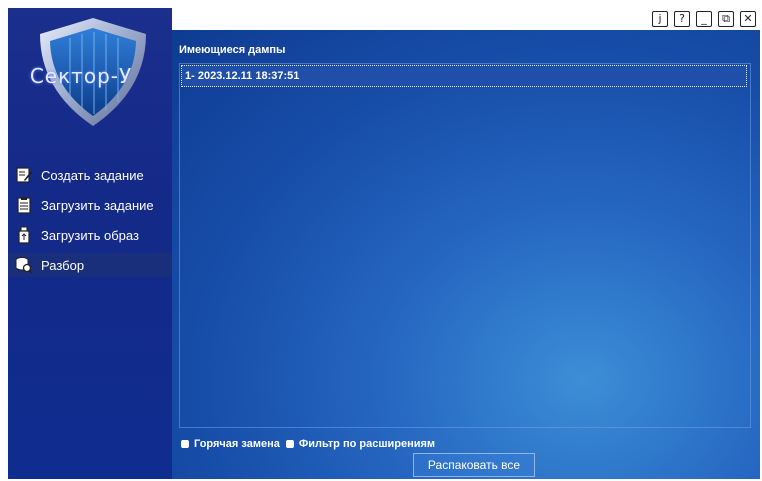 Image resolution: width=762 pixels, height=481 pixels. What do you see at coordinates (660, 19) in the screenshot?
I see `info-button: j` at bounding box center [660, 19].